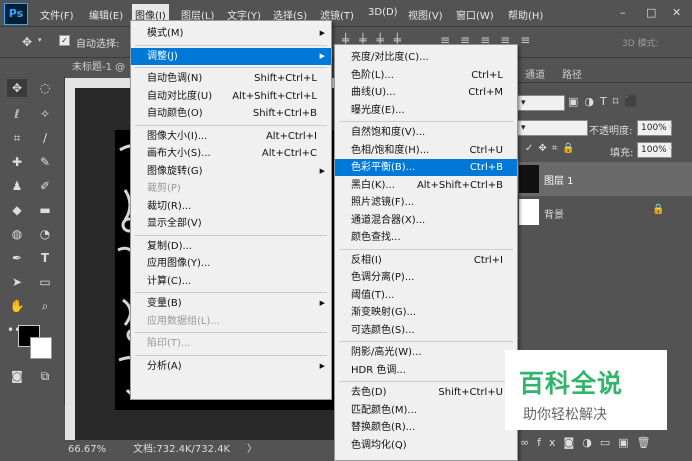 This screenshot has width=692, height=461. What do you see at coordinates (654, 150) in the screenshot?
I see `fill-input: 100%` at bounding box center [654, 150].